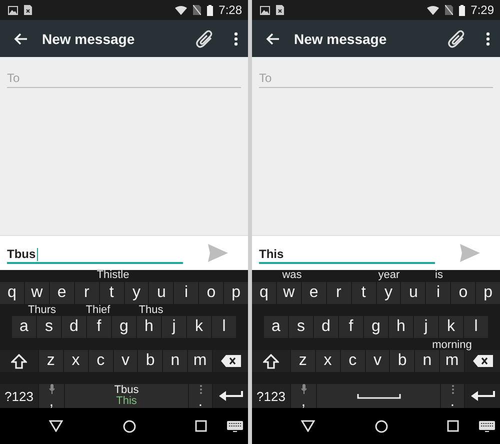 This screenshot has width=500, height=444. What do you see at coordinates (151, 310) in the screenshot?
I see `gesture-suggestion: Thus` at bounding box center [151, 310].